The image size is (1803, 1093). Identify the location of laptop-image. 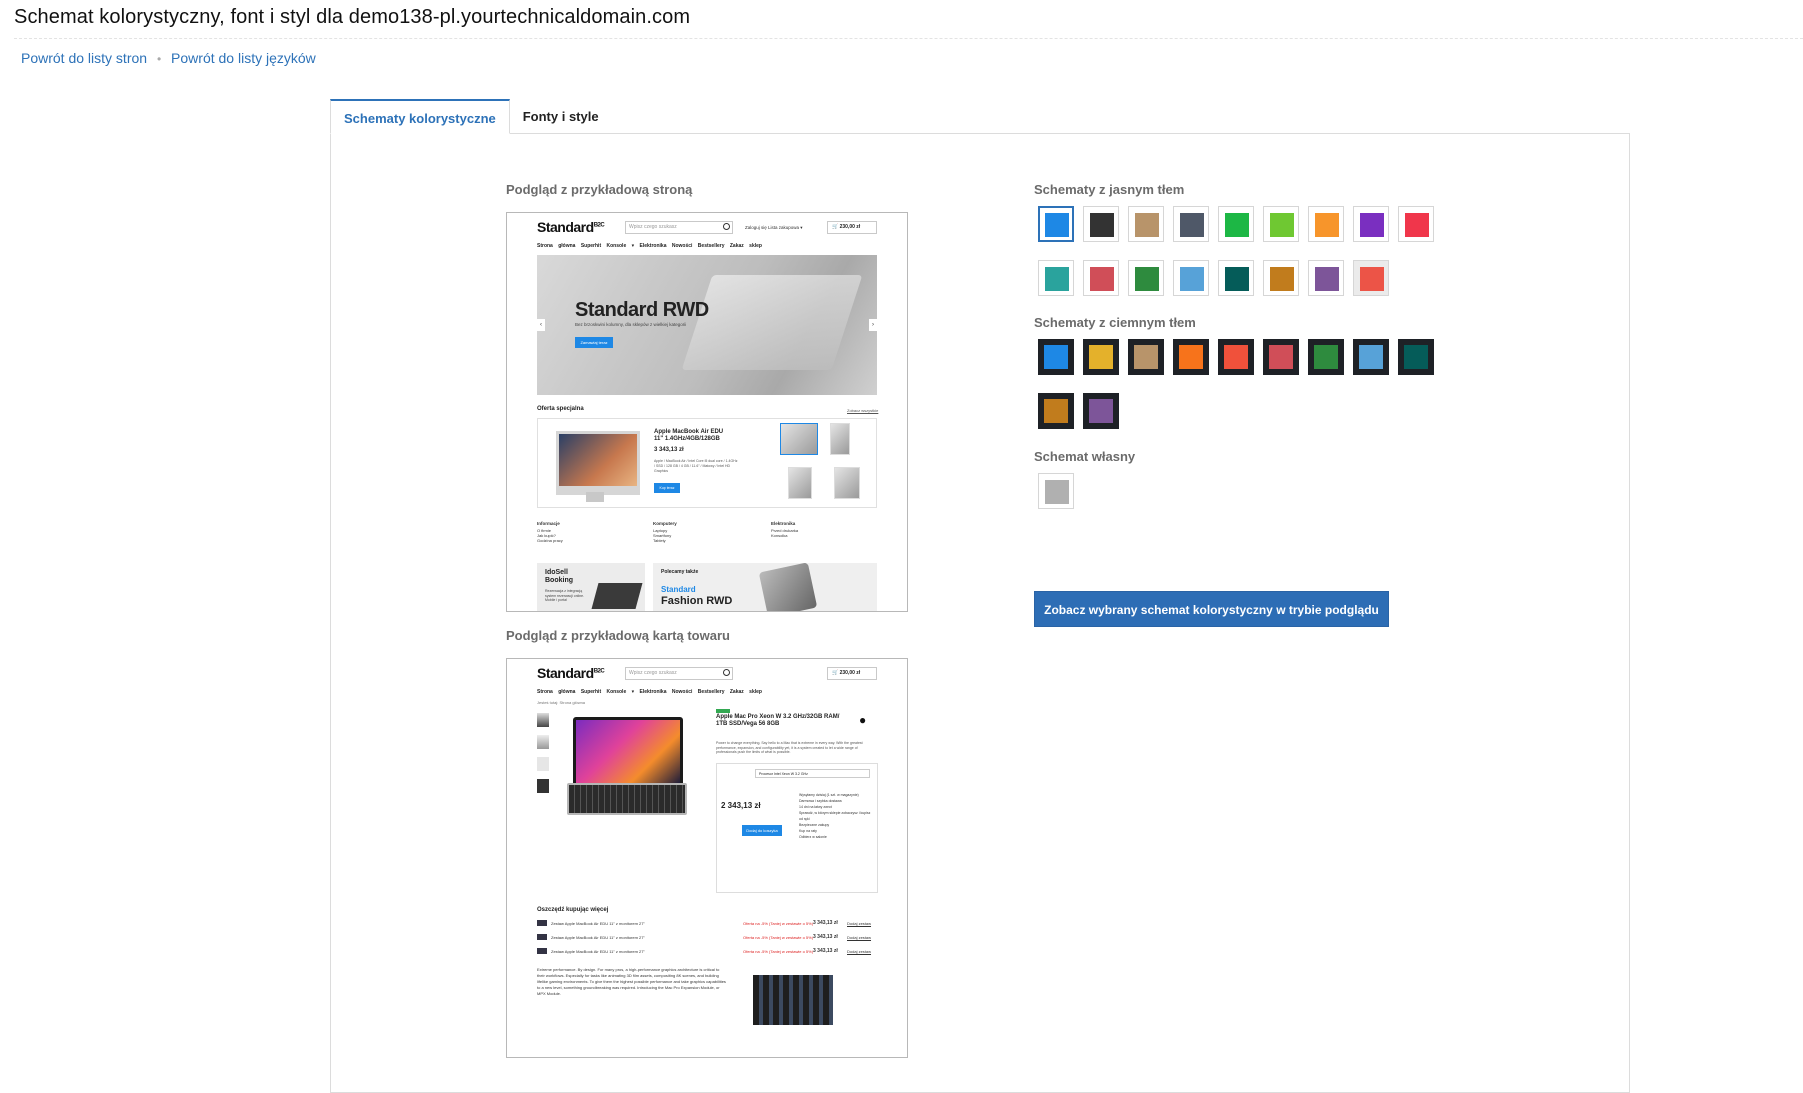
(772, 322).